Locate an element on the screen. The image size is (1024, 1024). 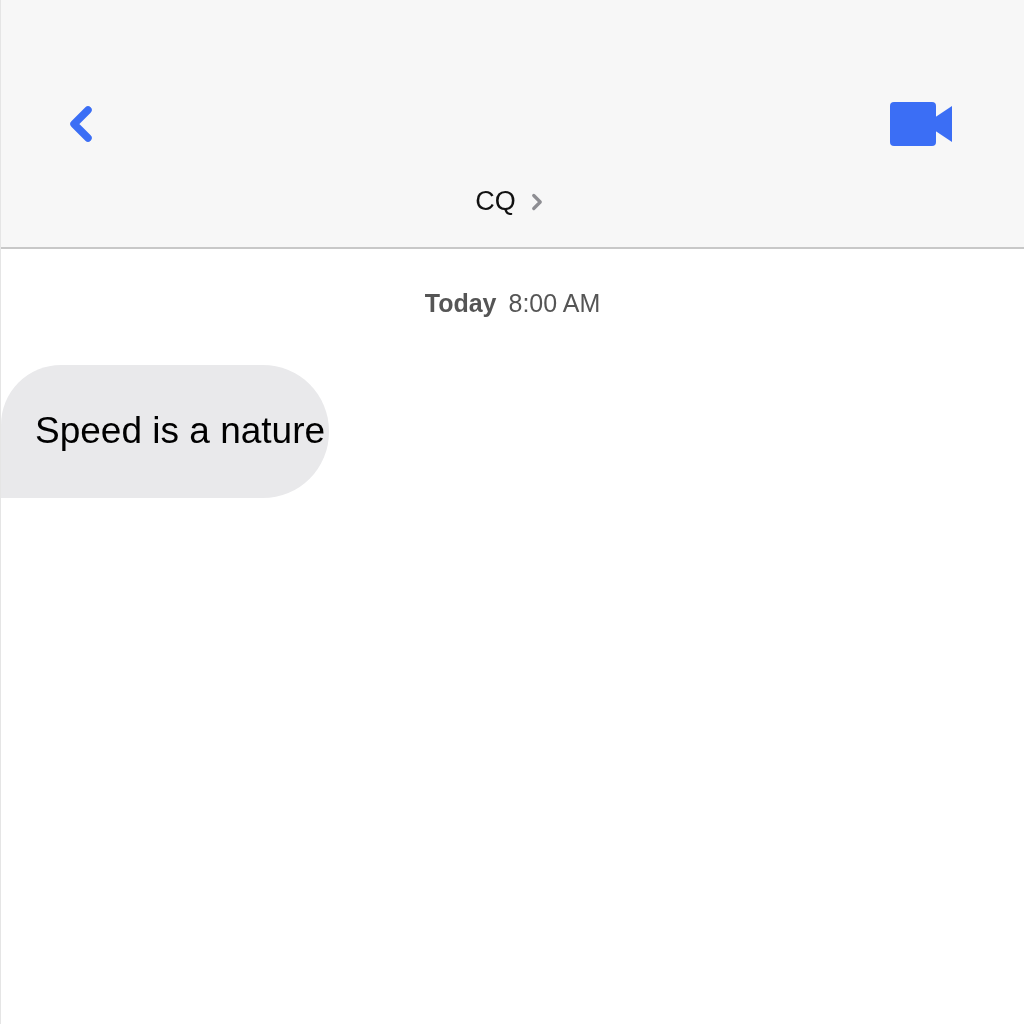
contact-name: CQ is located at coordinates (495, 201).